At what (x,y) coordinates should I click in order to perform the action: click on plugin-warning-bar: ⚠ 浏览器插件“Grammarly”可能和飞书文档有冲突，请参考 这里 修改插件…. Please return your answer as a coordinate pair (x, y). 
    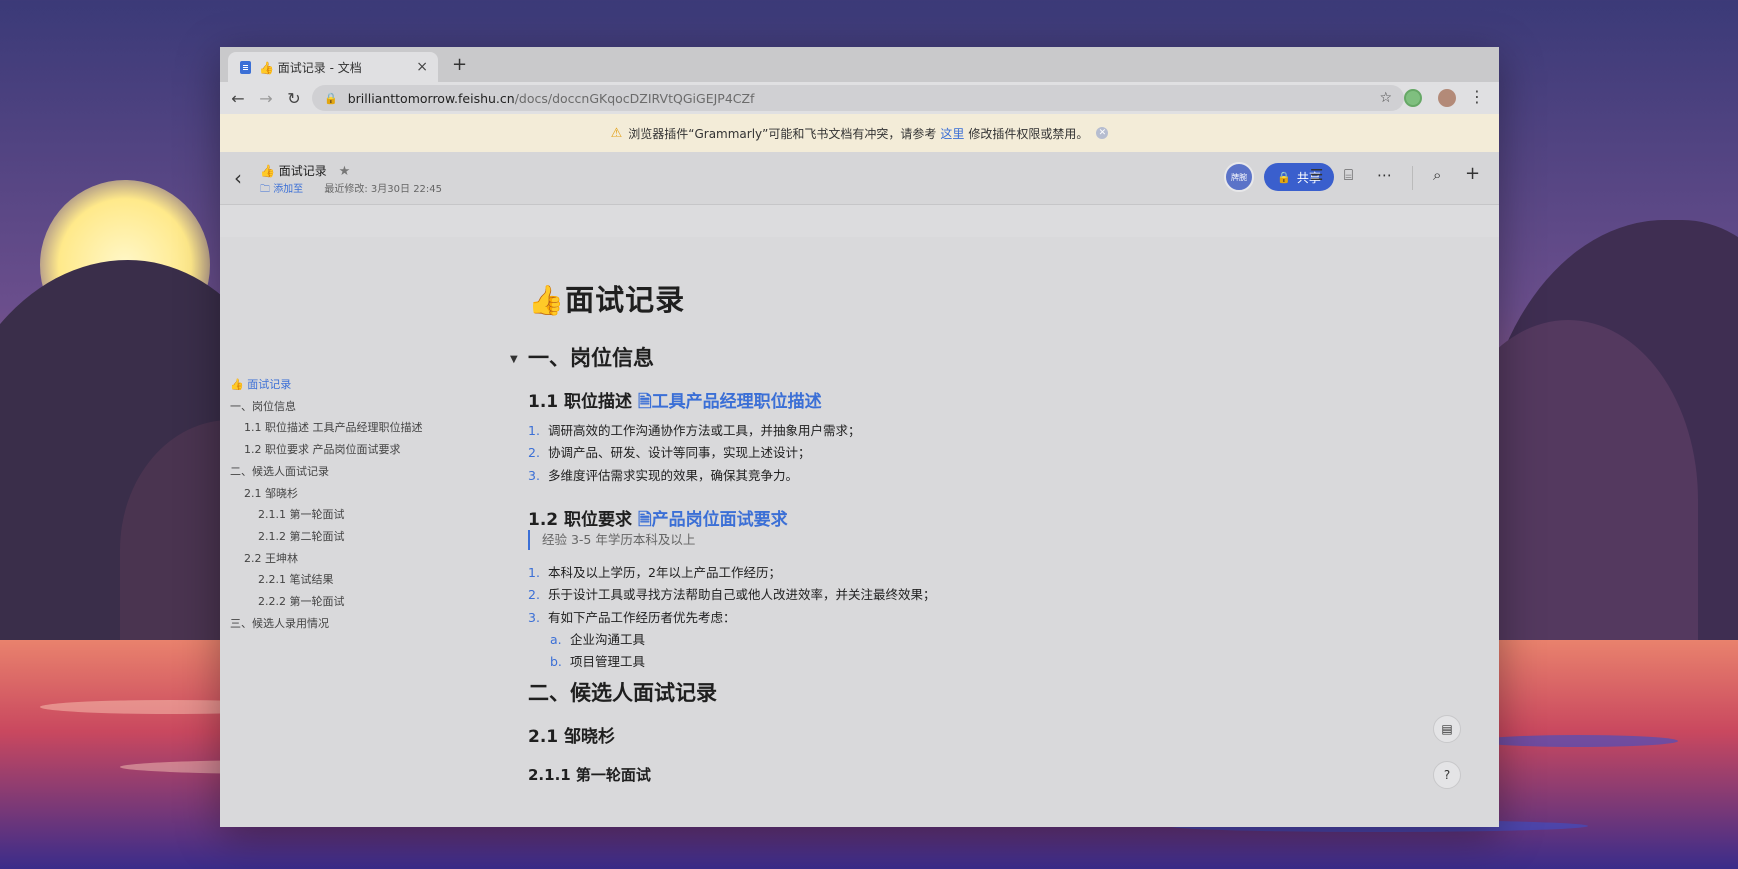
    Looking at the image, I should click on (859, 133).